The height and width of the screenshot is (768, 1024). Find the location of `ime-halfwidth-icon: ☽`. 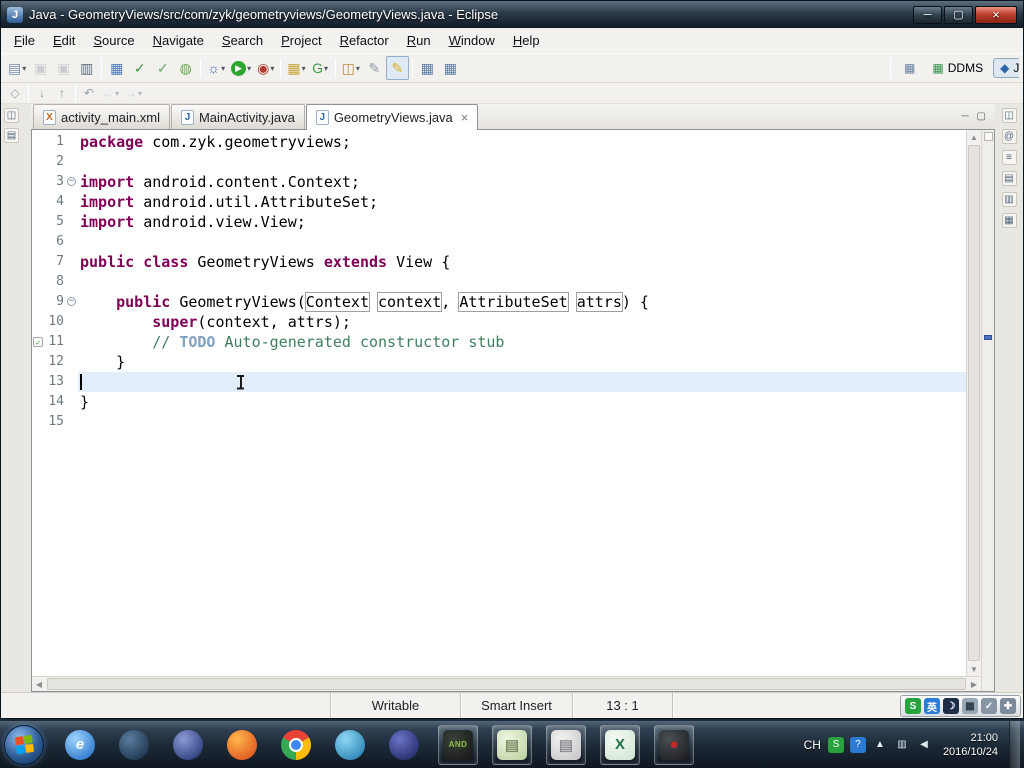

ime-halfwidth-icon: ☽ is located at coordinates (951, 706).